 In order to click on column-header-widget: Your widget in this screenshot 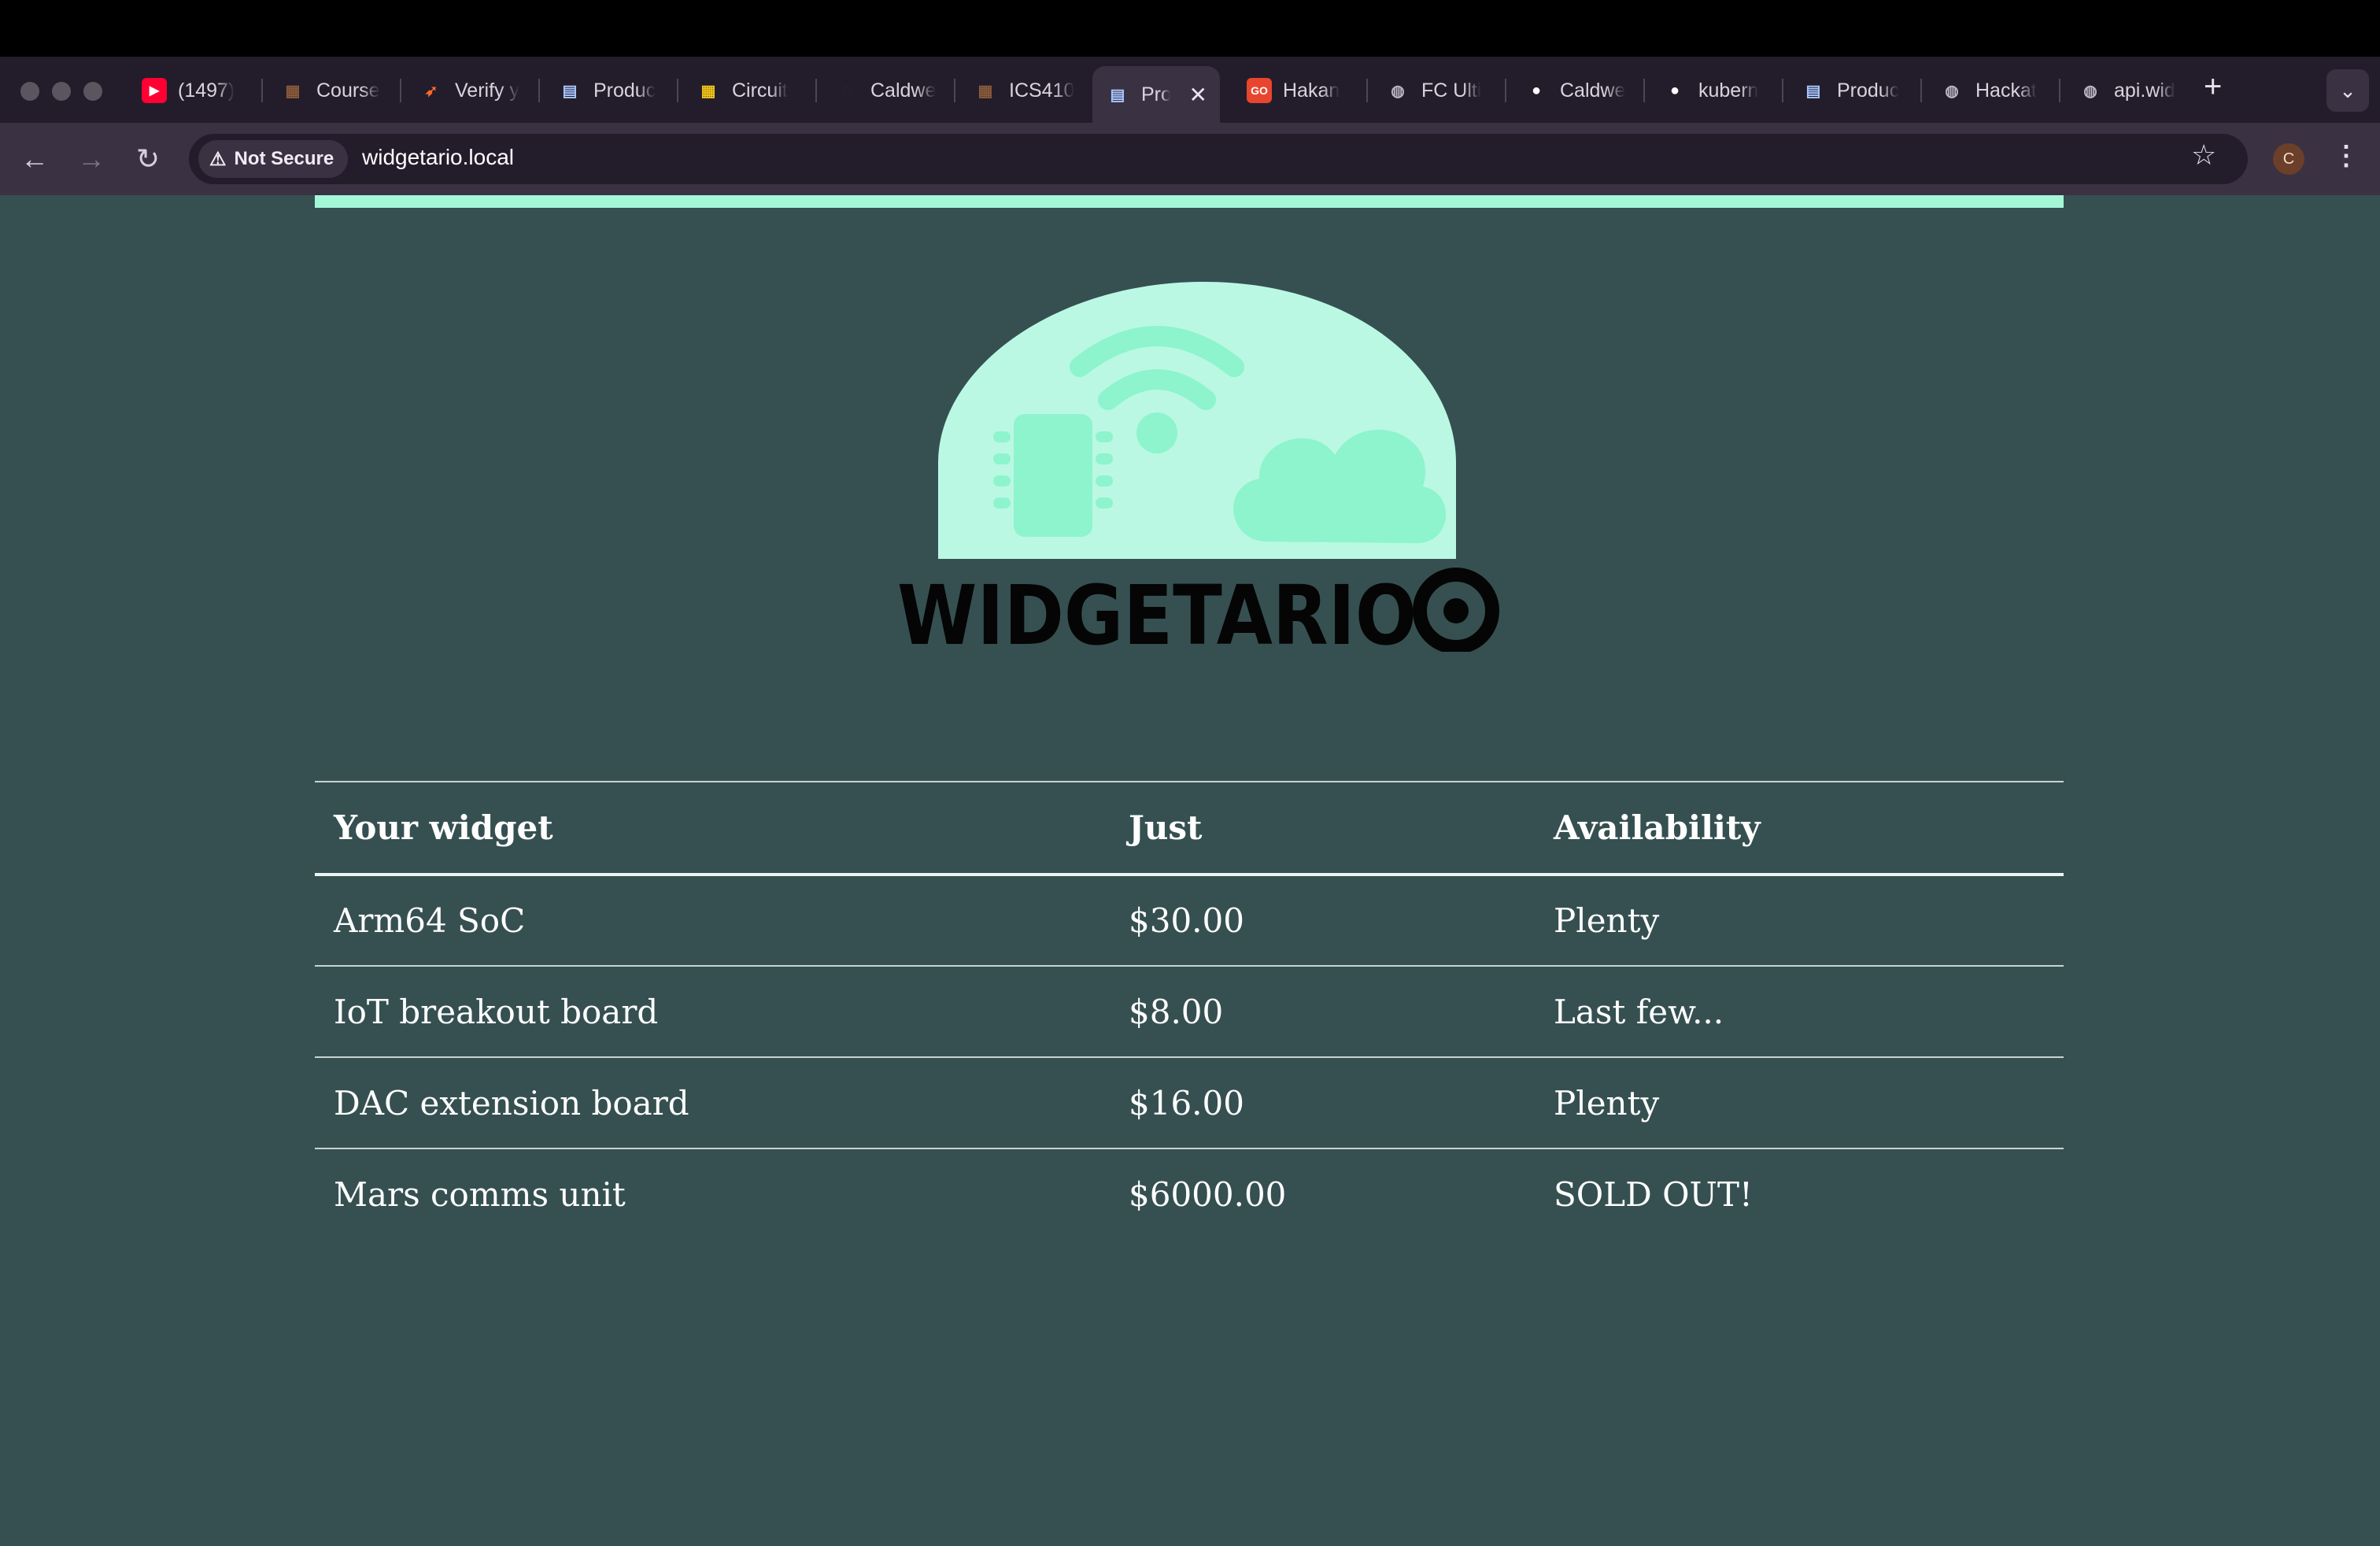, I will do `click(443, 827)`.